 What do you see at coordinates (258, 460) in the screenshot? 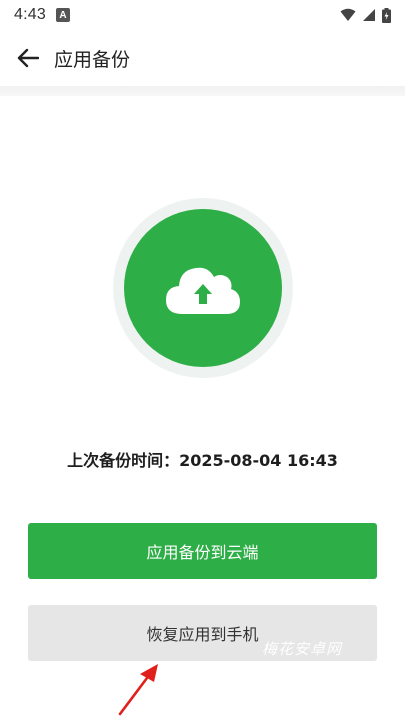
I see `last-backup-time: 2025-08-04 16:43` at bounding box center [258, 460].